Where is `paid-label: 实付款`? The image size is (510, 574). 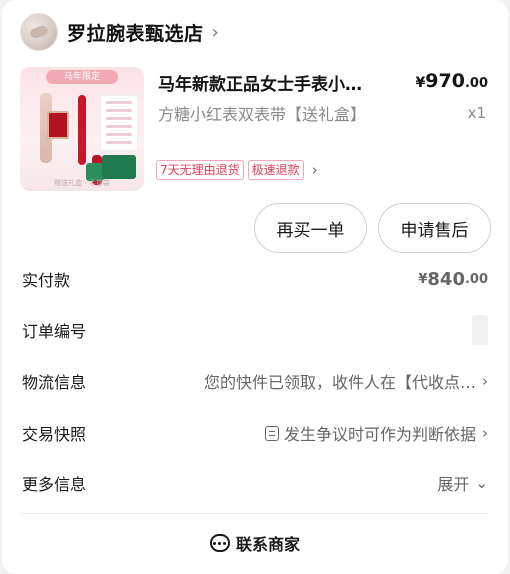 paid-label: 实付款 is located at coordinates (46, 280).